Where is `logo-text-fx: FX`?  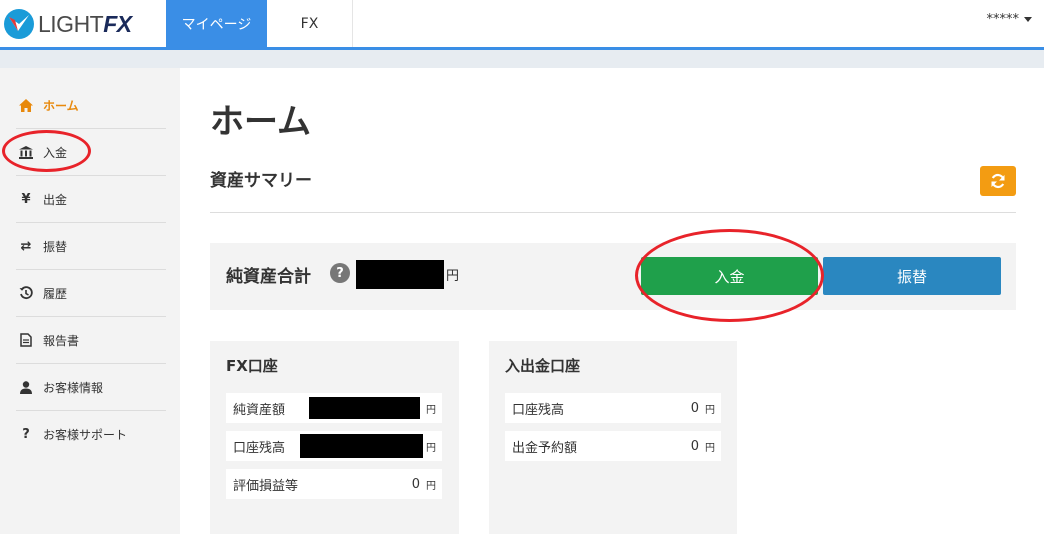 logo-text-fx: FX is located at coordinates (117, 23).